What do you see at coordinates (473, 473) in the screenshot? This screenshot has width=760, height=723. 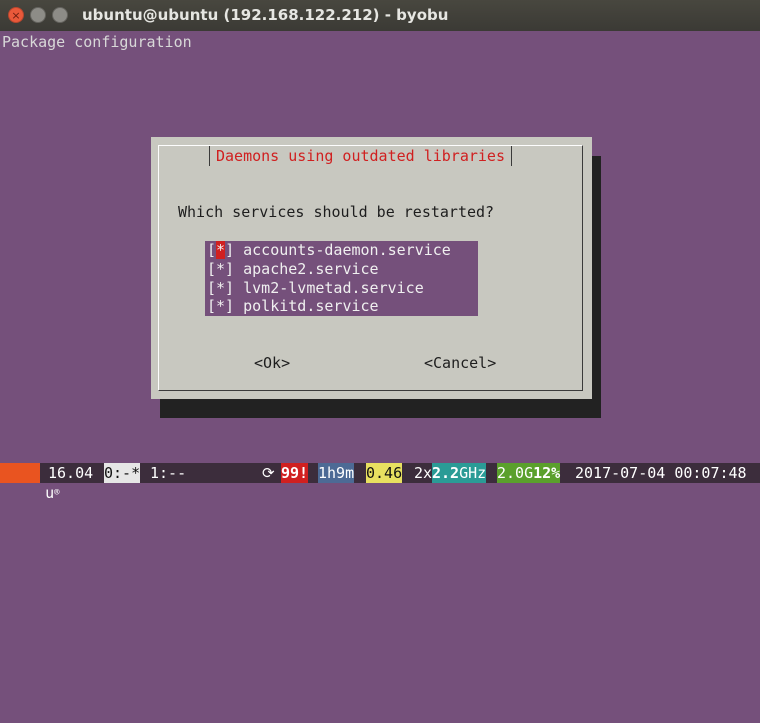 I see `cpu-freq-unit: GHz` at bounding box center [473, 473].